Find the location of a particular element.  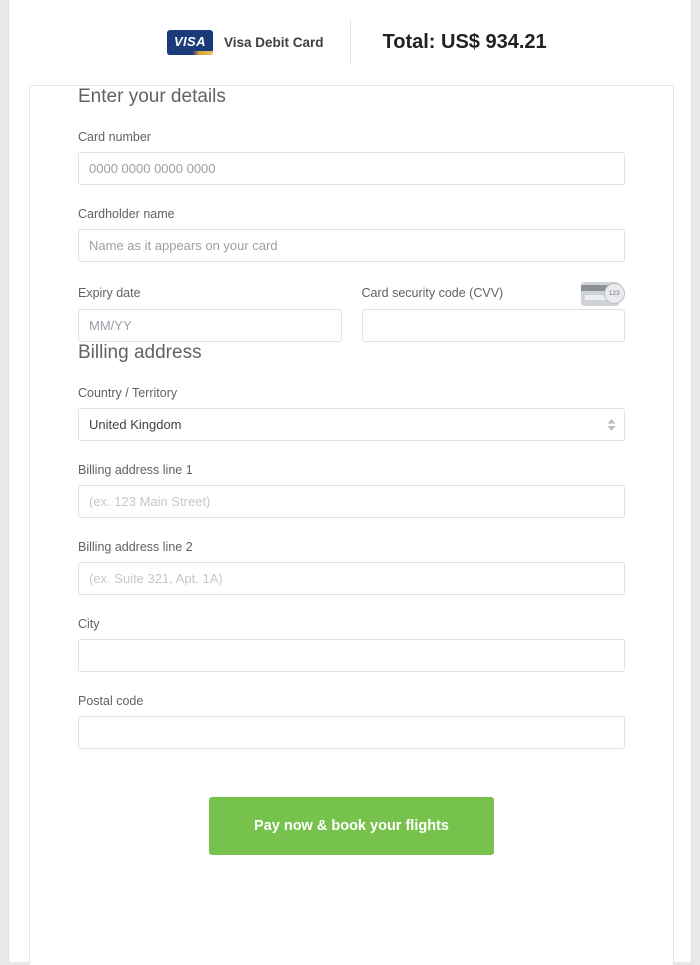

postal-code-label: Postal code is located at coordinates (111, 701).